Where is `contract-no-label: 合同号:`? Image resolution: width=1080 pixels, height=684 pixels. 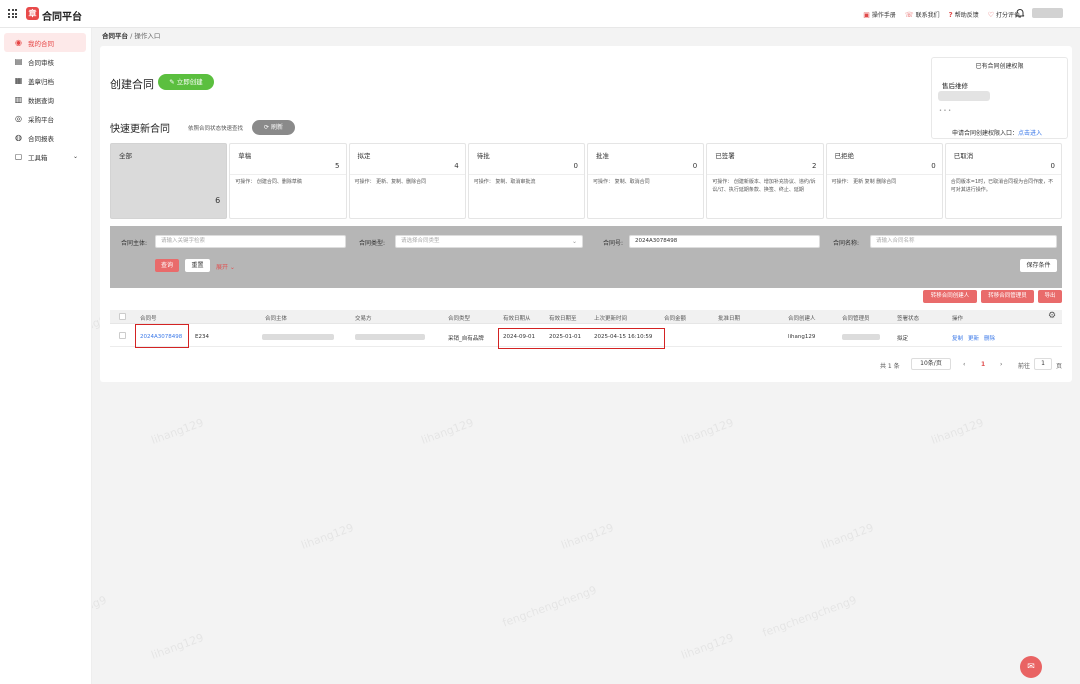
contract-no-label: 合同号: is located at coordinates (613, 243).